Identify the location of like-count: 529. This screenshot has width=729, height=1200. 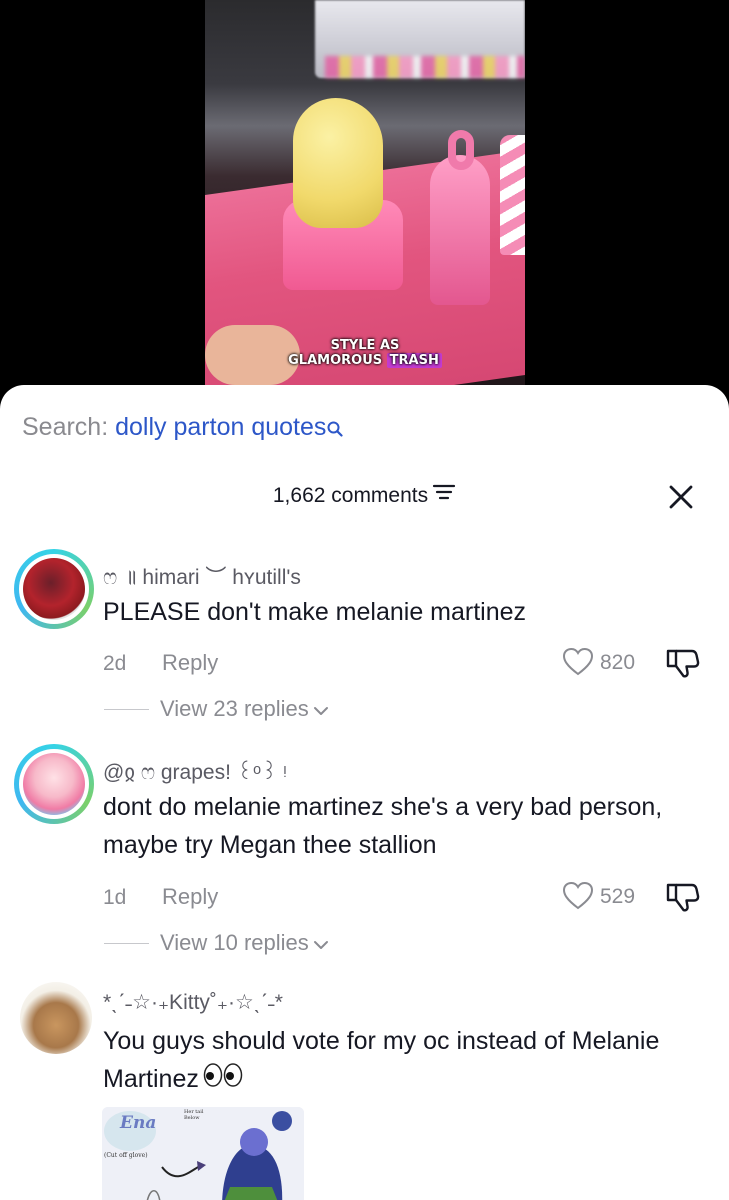
(618, 896).